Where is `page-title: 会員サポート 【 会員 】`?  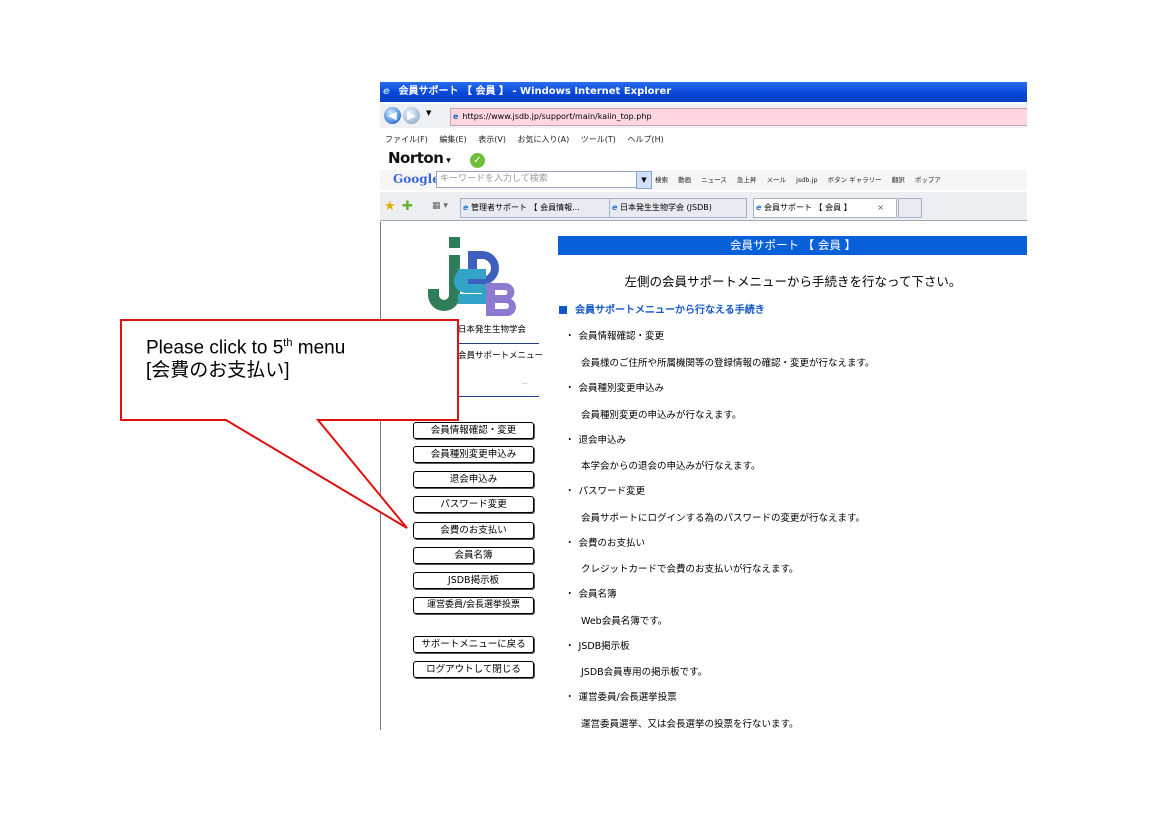
page-title: 会員サポート 【 会員 】 is located at coordinates (792, 245).